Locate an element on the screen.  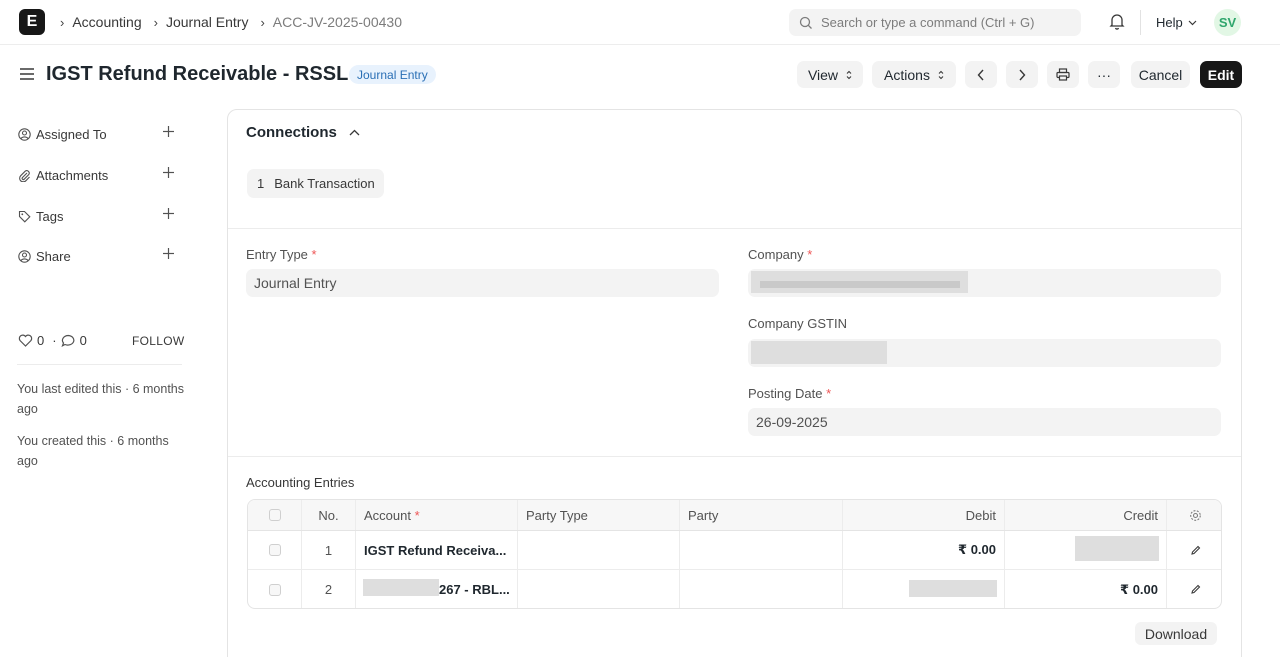
select-all-checkbox is located at coordinates (274, 515).